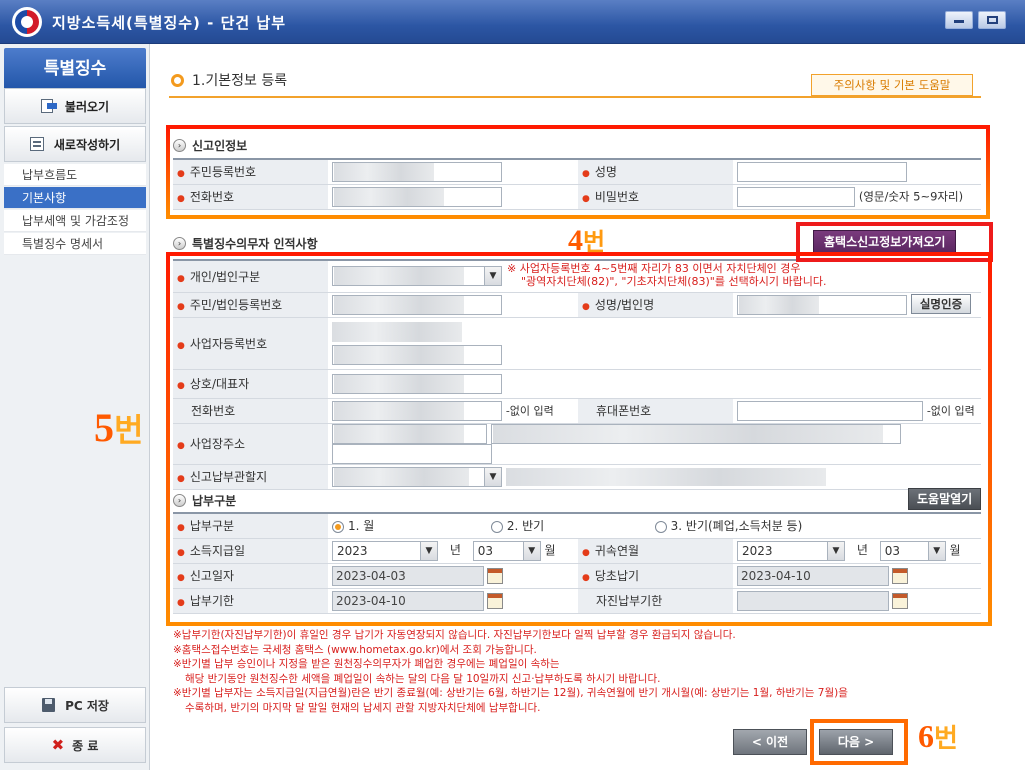  I want to click on sidebar-item-statement: 특별징수 명세서, so click(75, 244).